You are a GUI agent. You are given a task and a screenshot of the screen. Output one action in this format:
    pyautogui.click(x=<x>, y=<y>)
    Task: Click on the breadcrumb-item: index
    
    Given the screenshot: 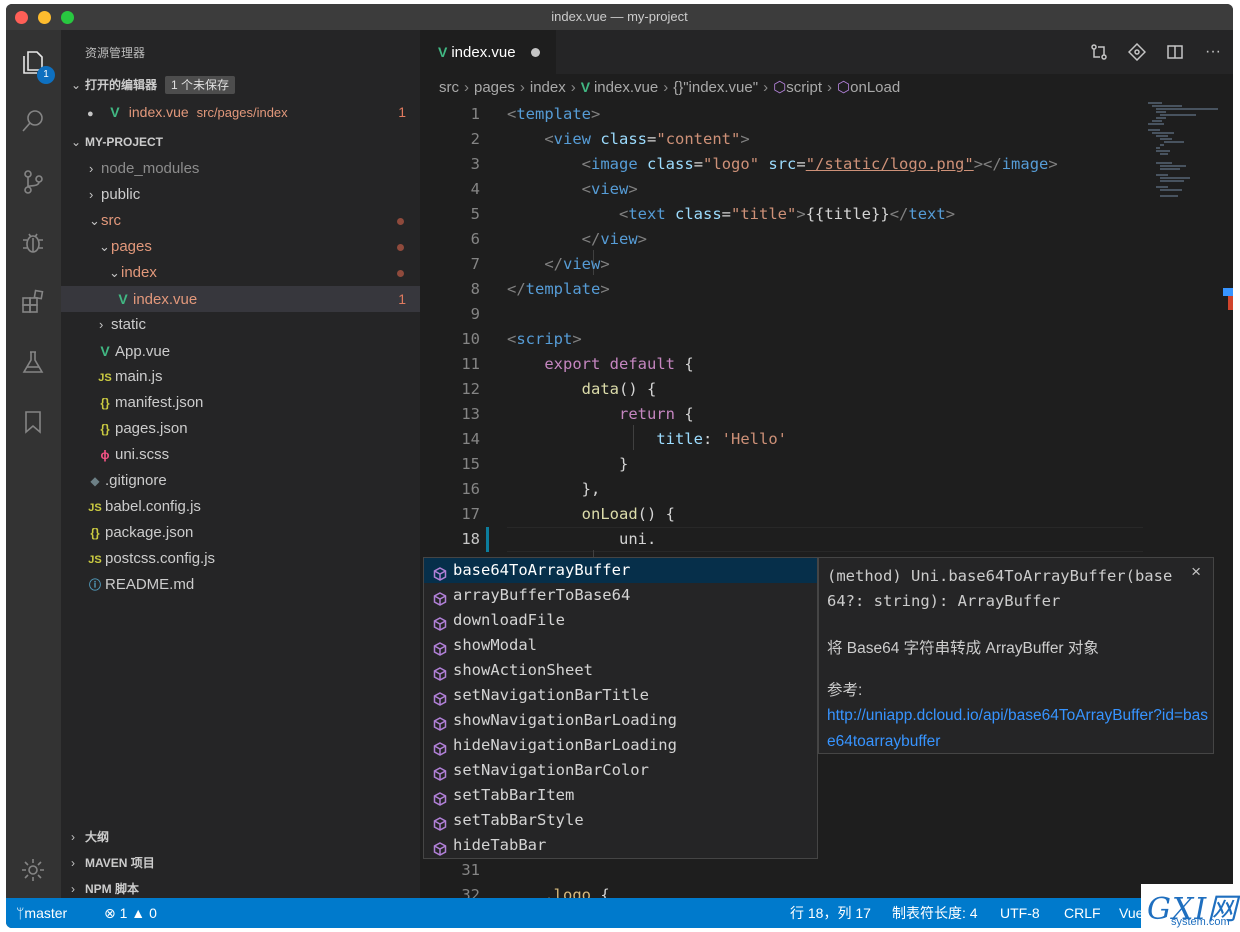 What is the action you would take?
    pyautogui.click(x=548, y=87)
    